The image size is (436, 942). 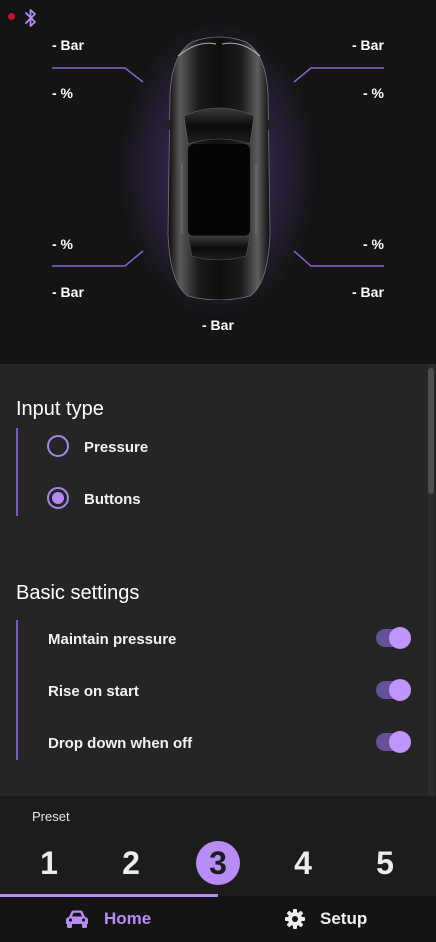 I want to click on front-left-pressure: - Bar, so click(x=68, y=45).